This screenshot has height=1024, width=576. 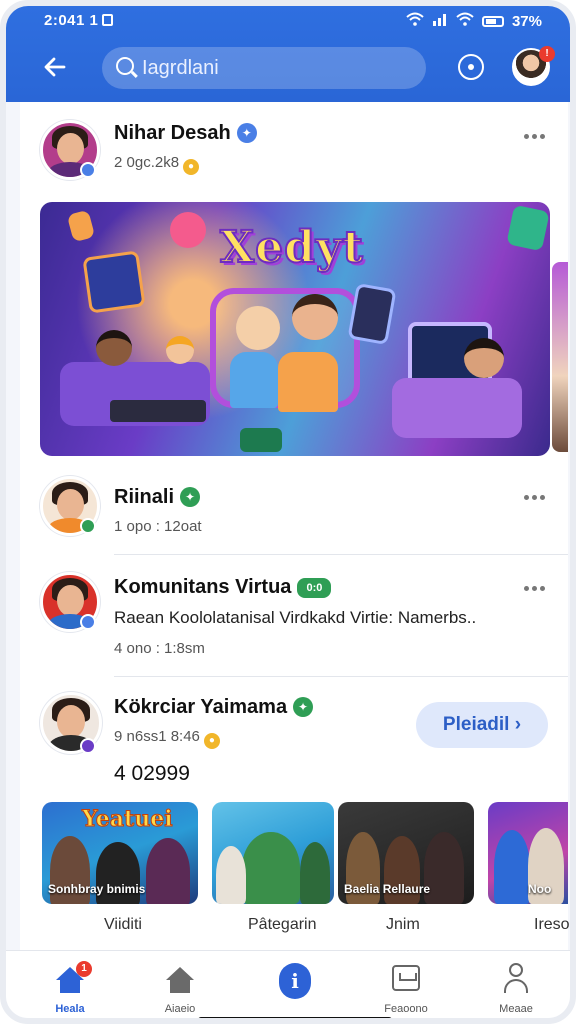 I want to click on status-time: 2:041 1, so click(x=79, y=20).